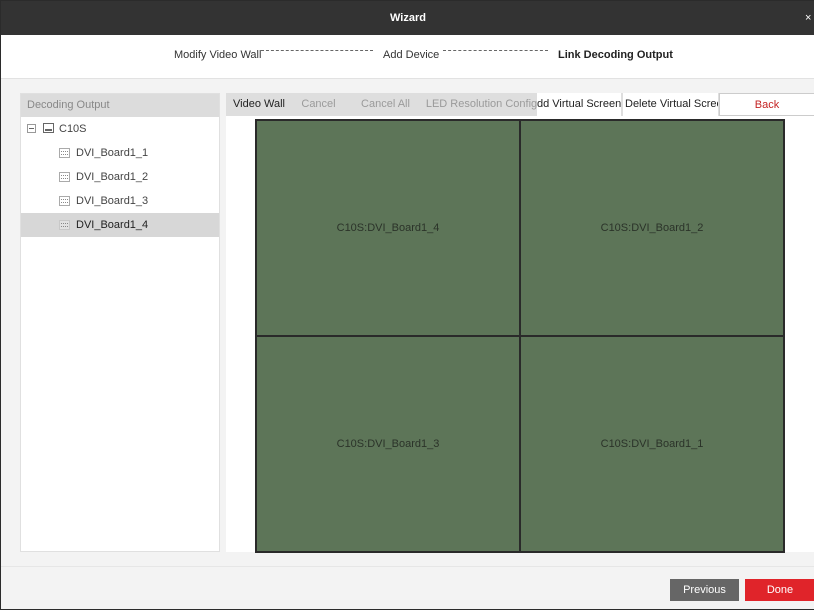 The height and width of the screenshot is (610, 814). I want to click on screen-label: C10S:DVI_Board1_4, so click(388, 228).